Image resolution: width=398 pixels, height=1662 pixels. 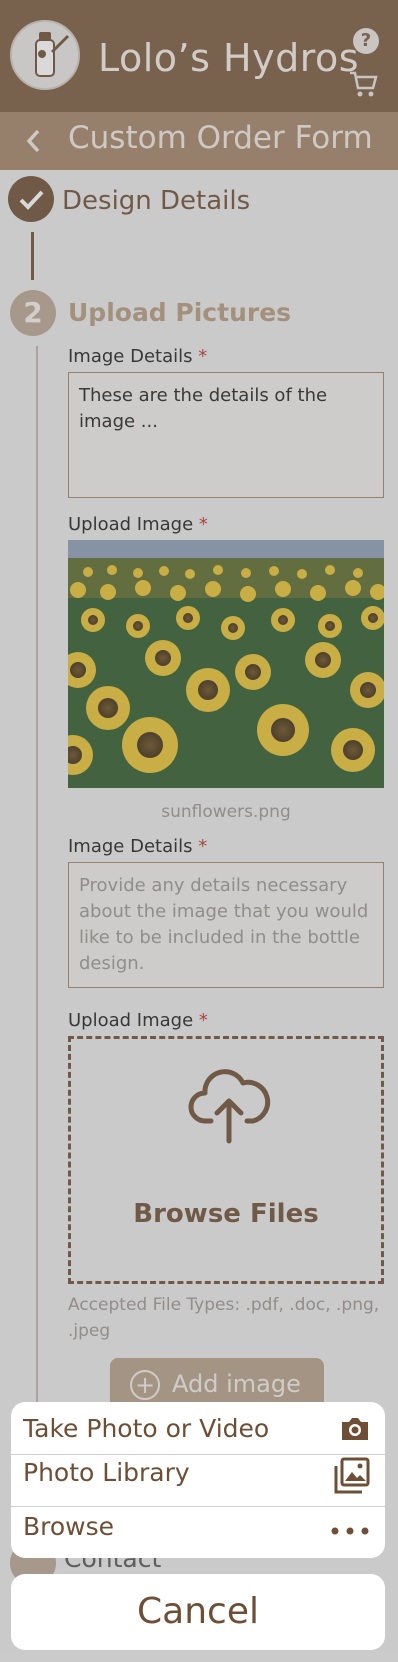 I want to click on action-browse: Browse, so click(x=198, y=1531).